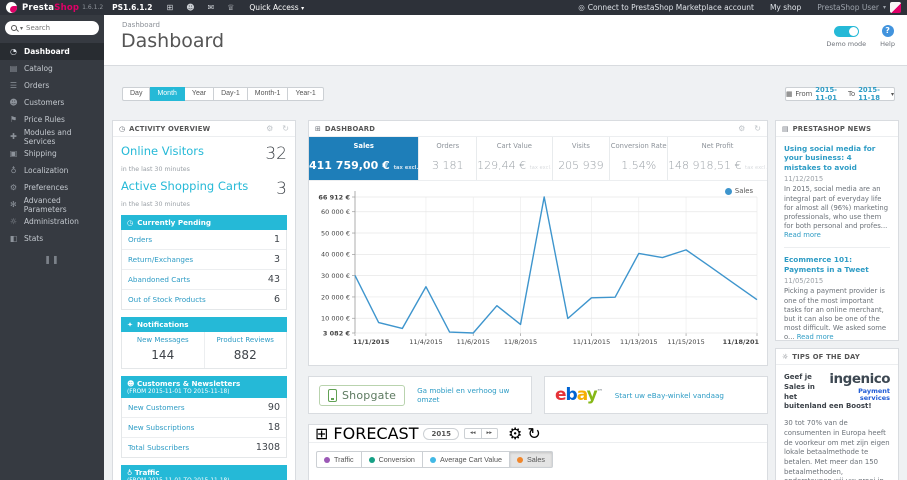  Describe the element at coordinates (515, 158) in the screenshot. I see `kpi-tab-cart-value: Cart Value 129,44 € tax excl.` at that location.